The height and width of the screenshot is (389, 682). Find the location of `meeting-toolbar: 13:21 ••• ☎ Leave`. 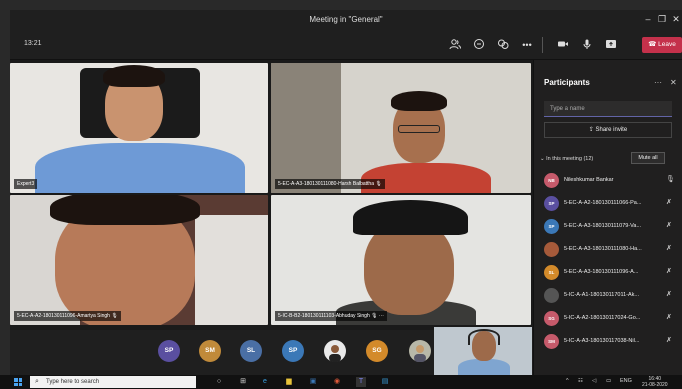

meeting-toolbar: 13:21 ••• ☎ Leave is located at coordinates (346, 45).